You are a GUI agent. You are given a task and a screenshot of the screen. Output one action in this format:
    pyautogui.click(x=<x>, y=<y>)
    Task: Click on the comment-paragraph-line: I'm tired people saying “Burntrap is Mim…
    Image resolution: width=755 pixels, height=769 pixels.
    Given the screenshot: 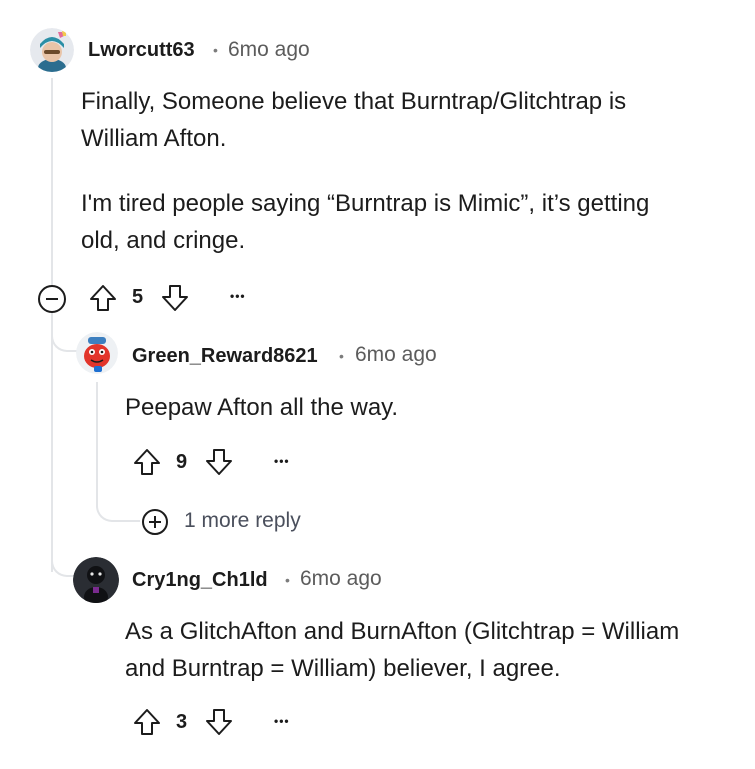 What is the action you would take?
    pyautogui.click(x=365, y=203)
    